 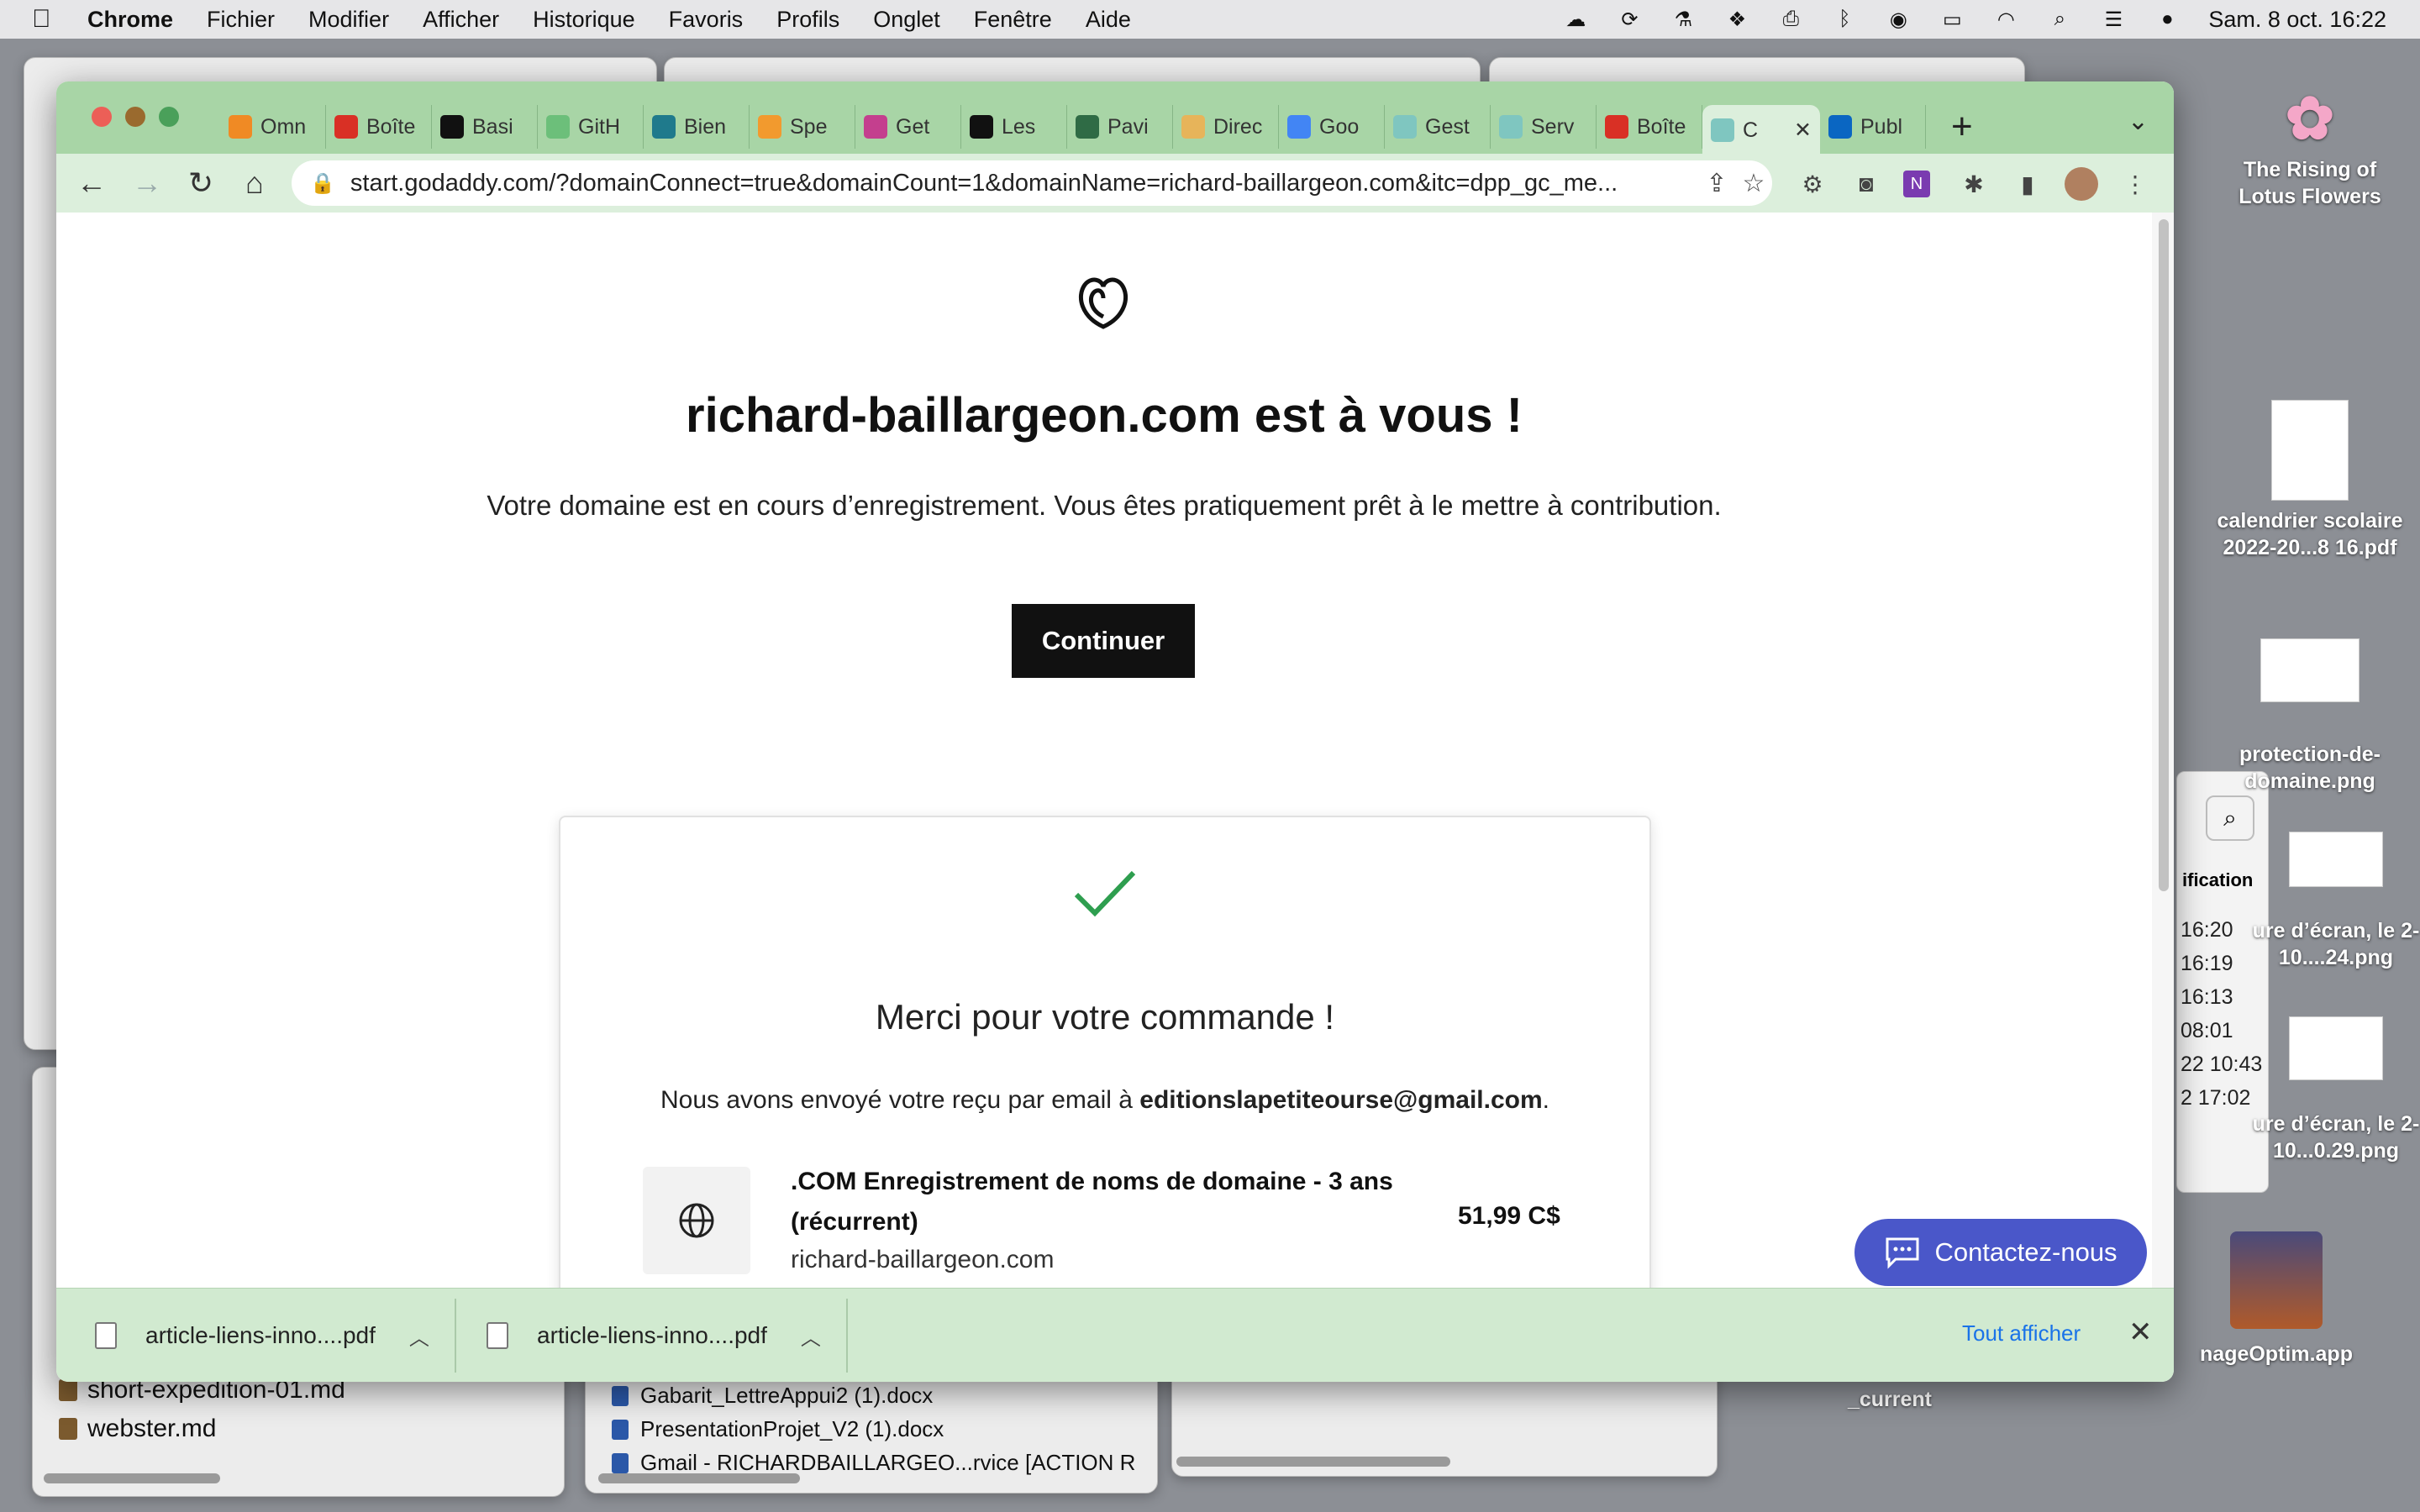 I want to click on menu-aide: Aide, so click(x=1108, y=20).